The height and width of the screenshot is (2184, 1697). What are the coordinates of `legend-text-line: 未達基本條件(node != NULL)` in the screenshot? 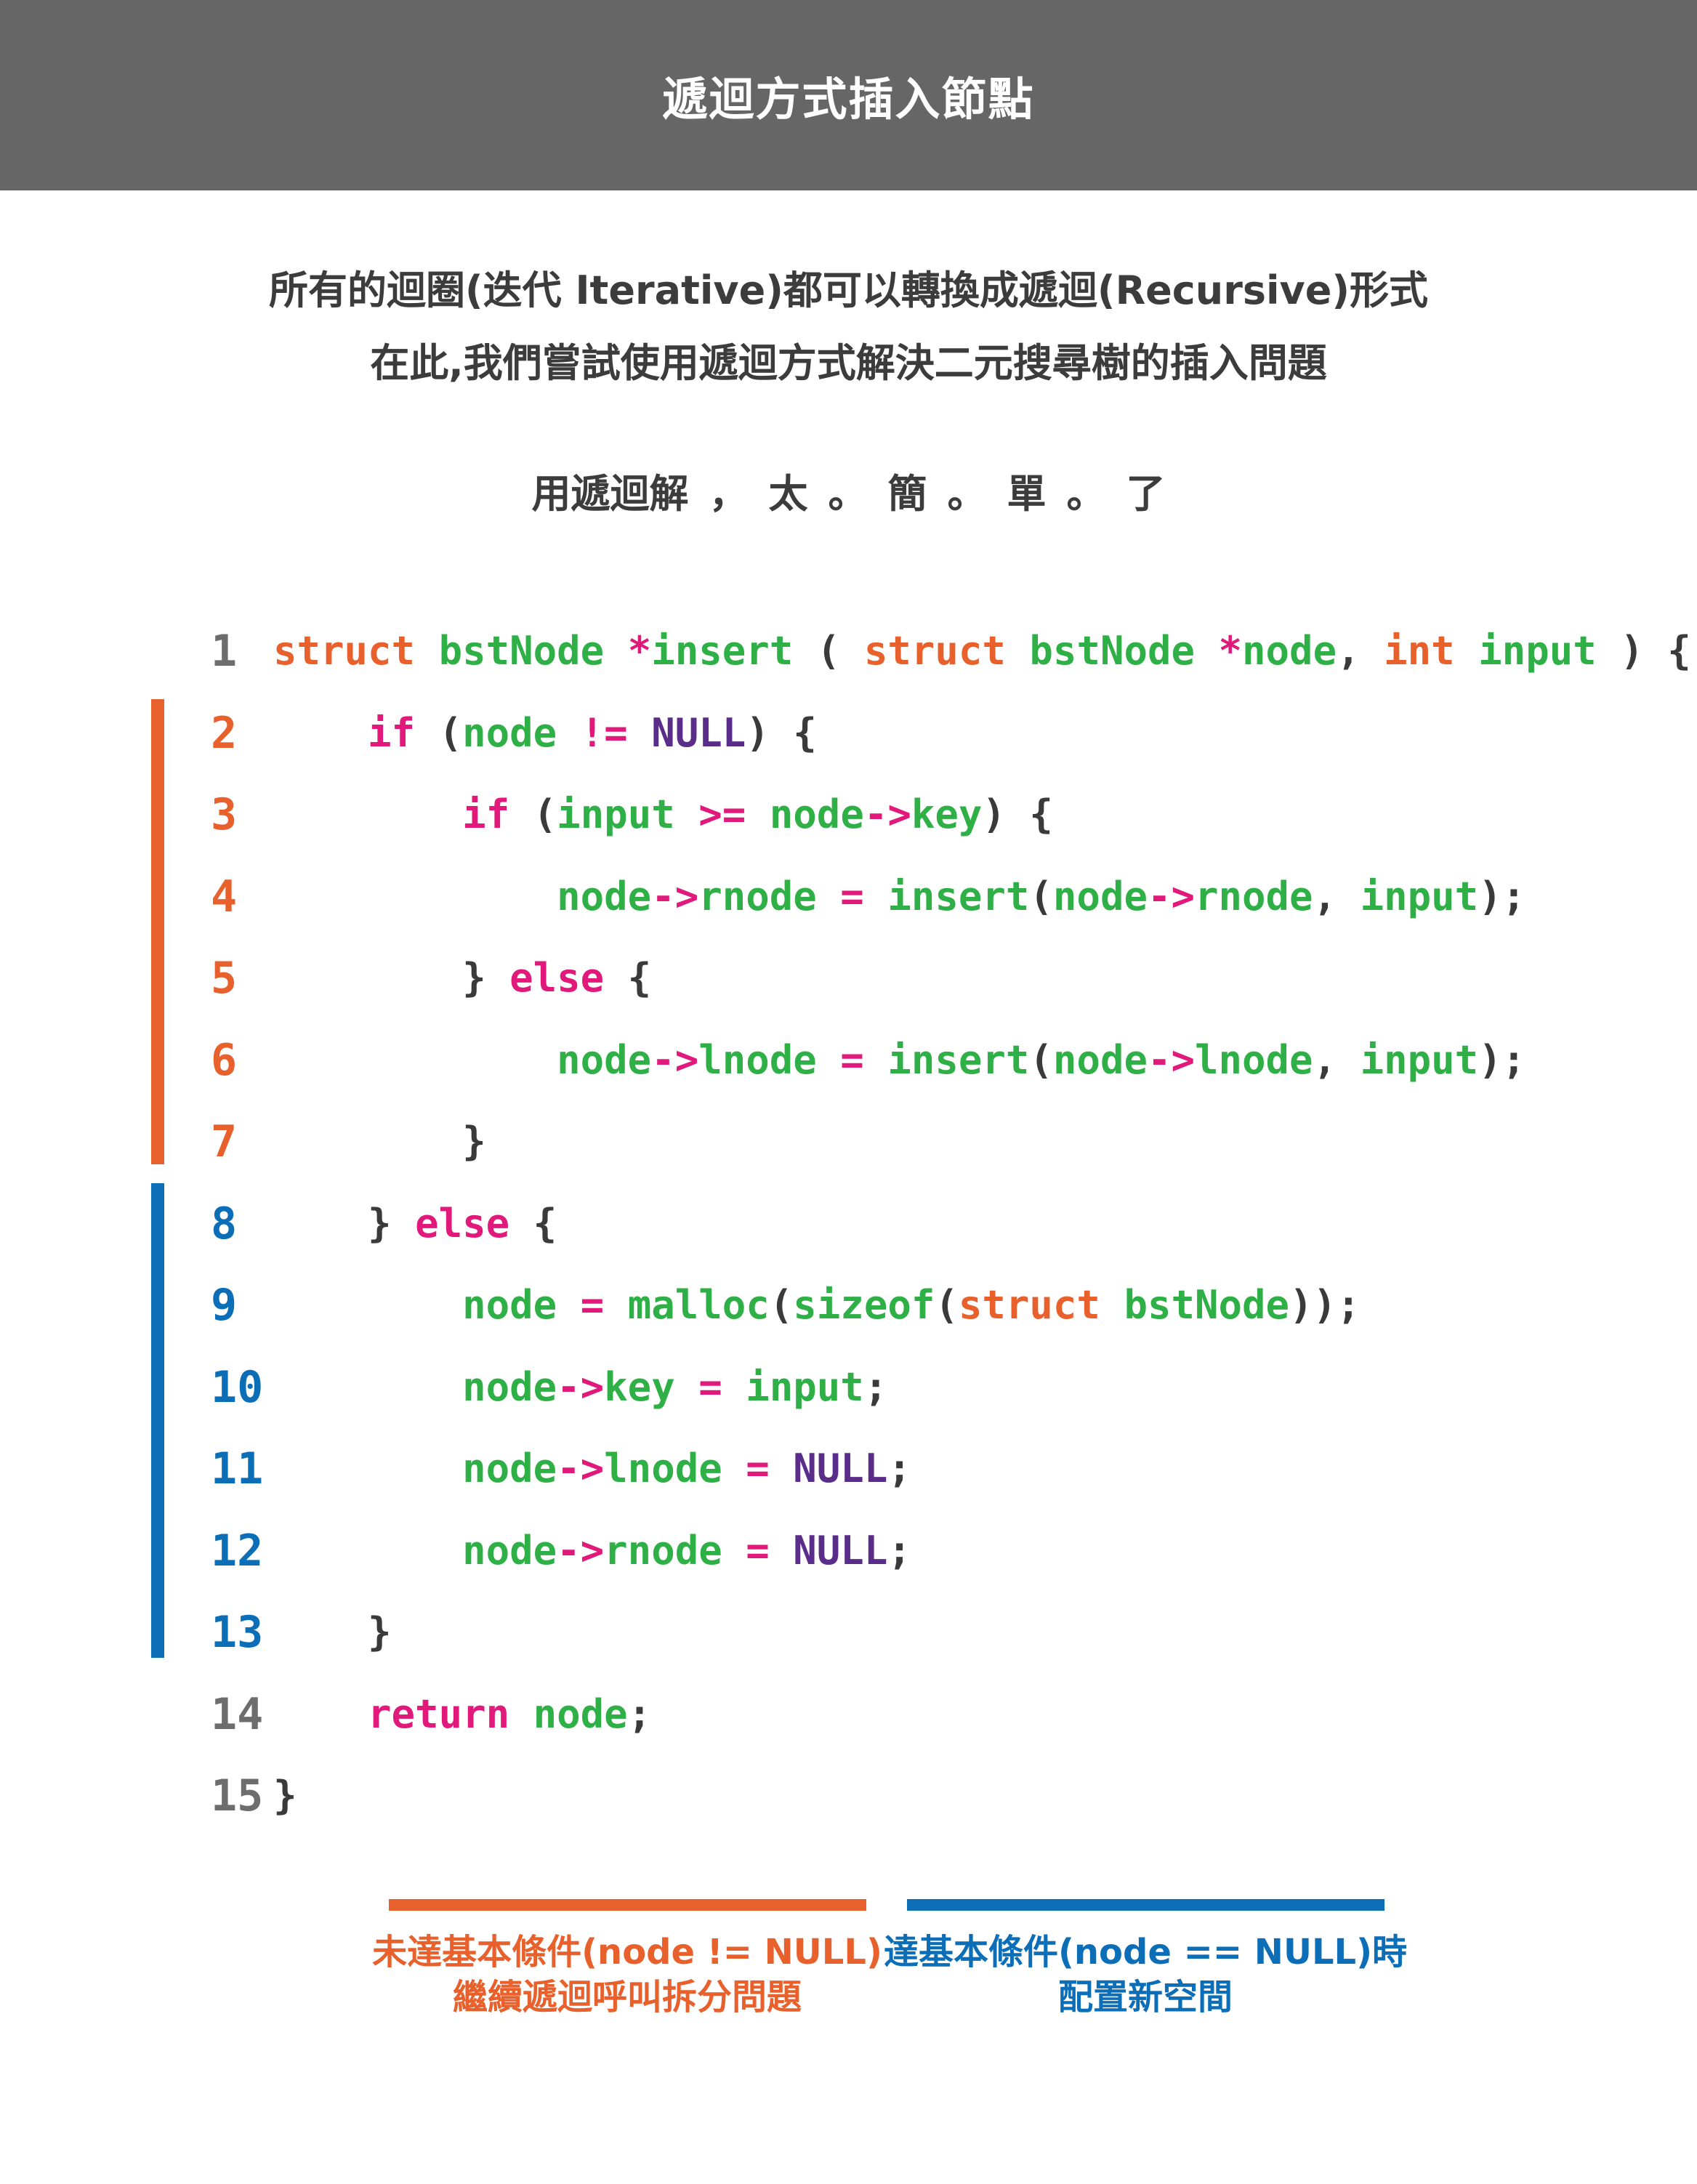 It's located at (627, 1952).